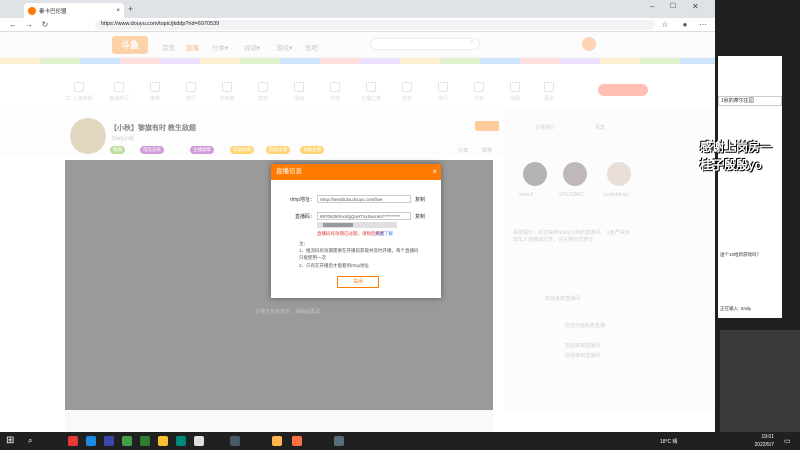  What do you see at coordinates (665, 25) in the screenshot?
I see `favorites-icon: ☆` at bounding box center [665, 25].